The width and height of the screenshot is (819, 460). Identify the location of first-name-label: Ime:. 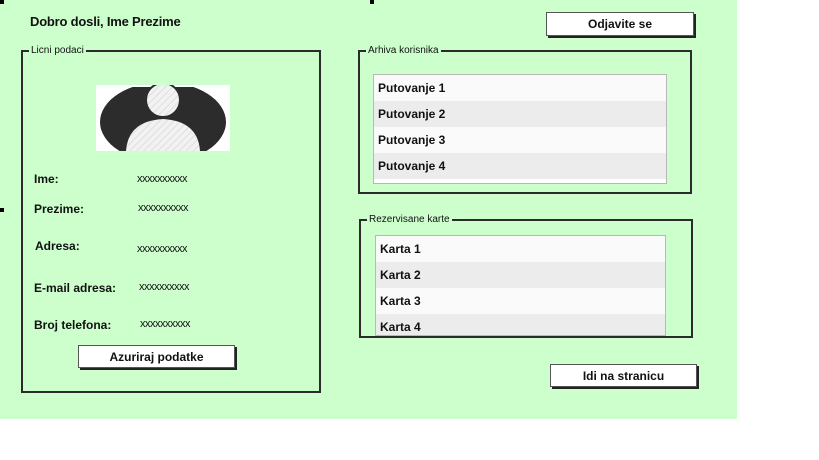
(46, 179).